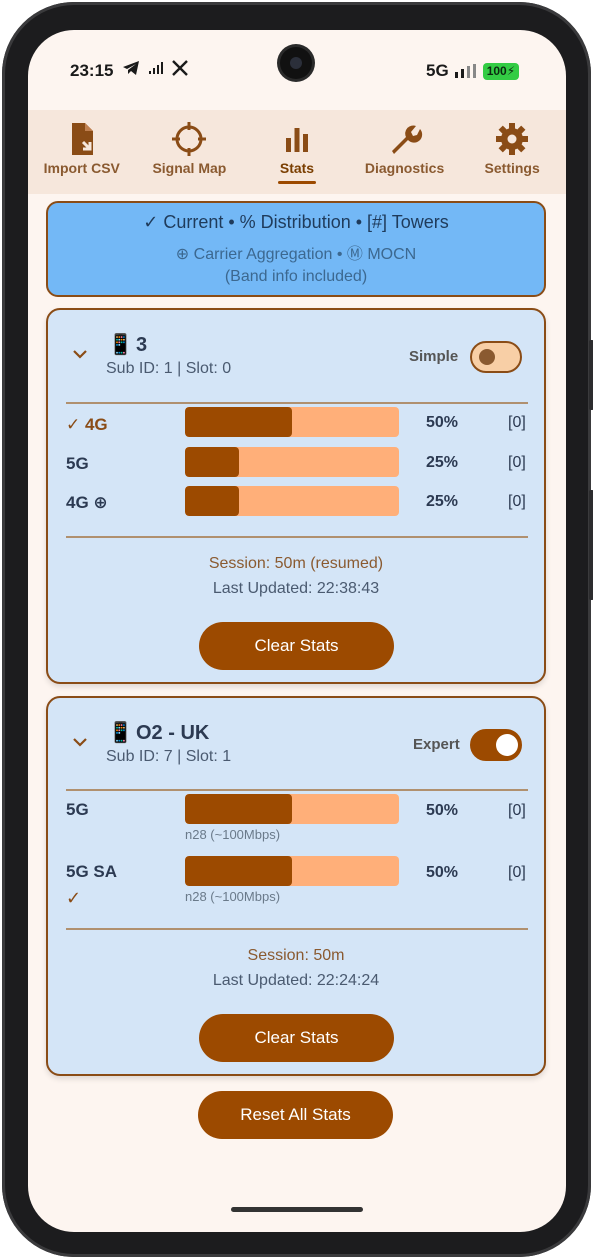 This screenshot has width=593, height=1259. Describe the element at coordinates (511, 70) in the screenshot. I see `charging-icon: ⚡` at that location.